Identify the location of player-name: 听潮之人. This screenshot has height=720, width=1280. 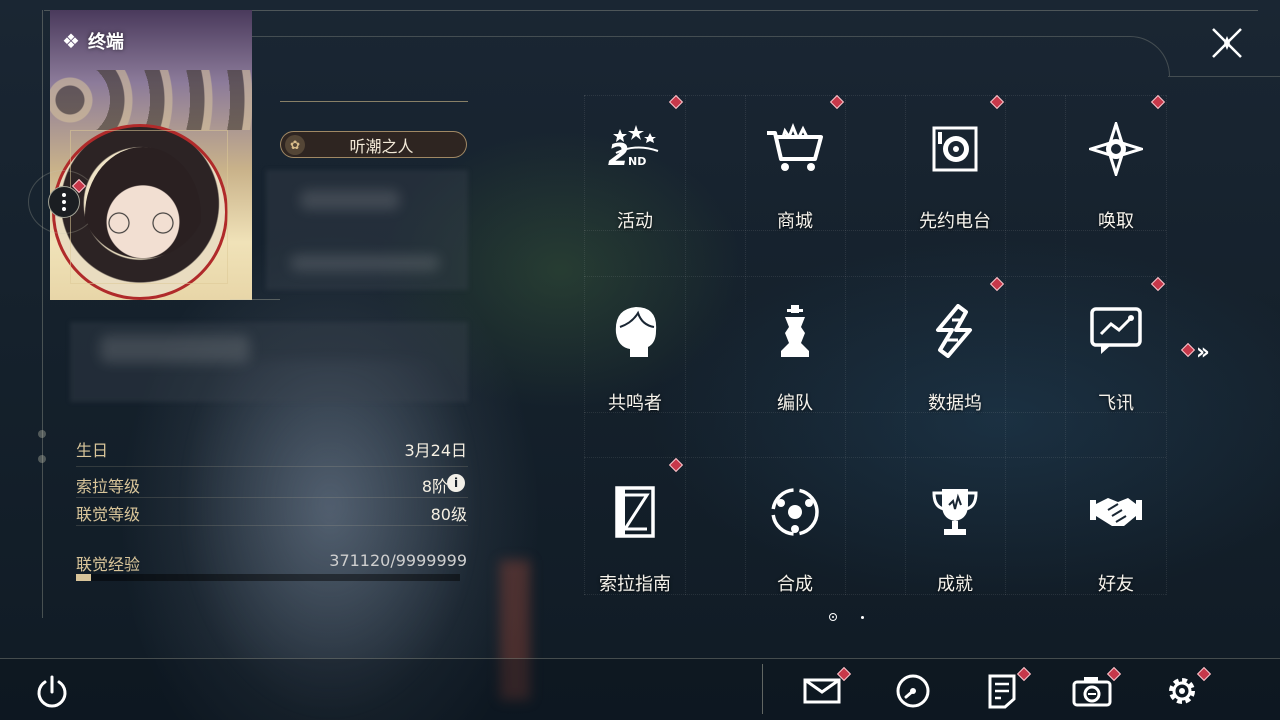
(381, 146).